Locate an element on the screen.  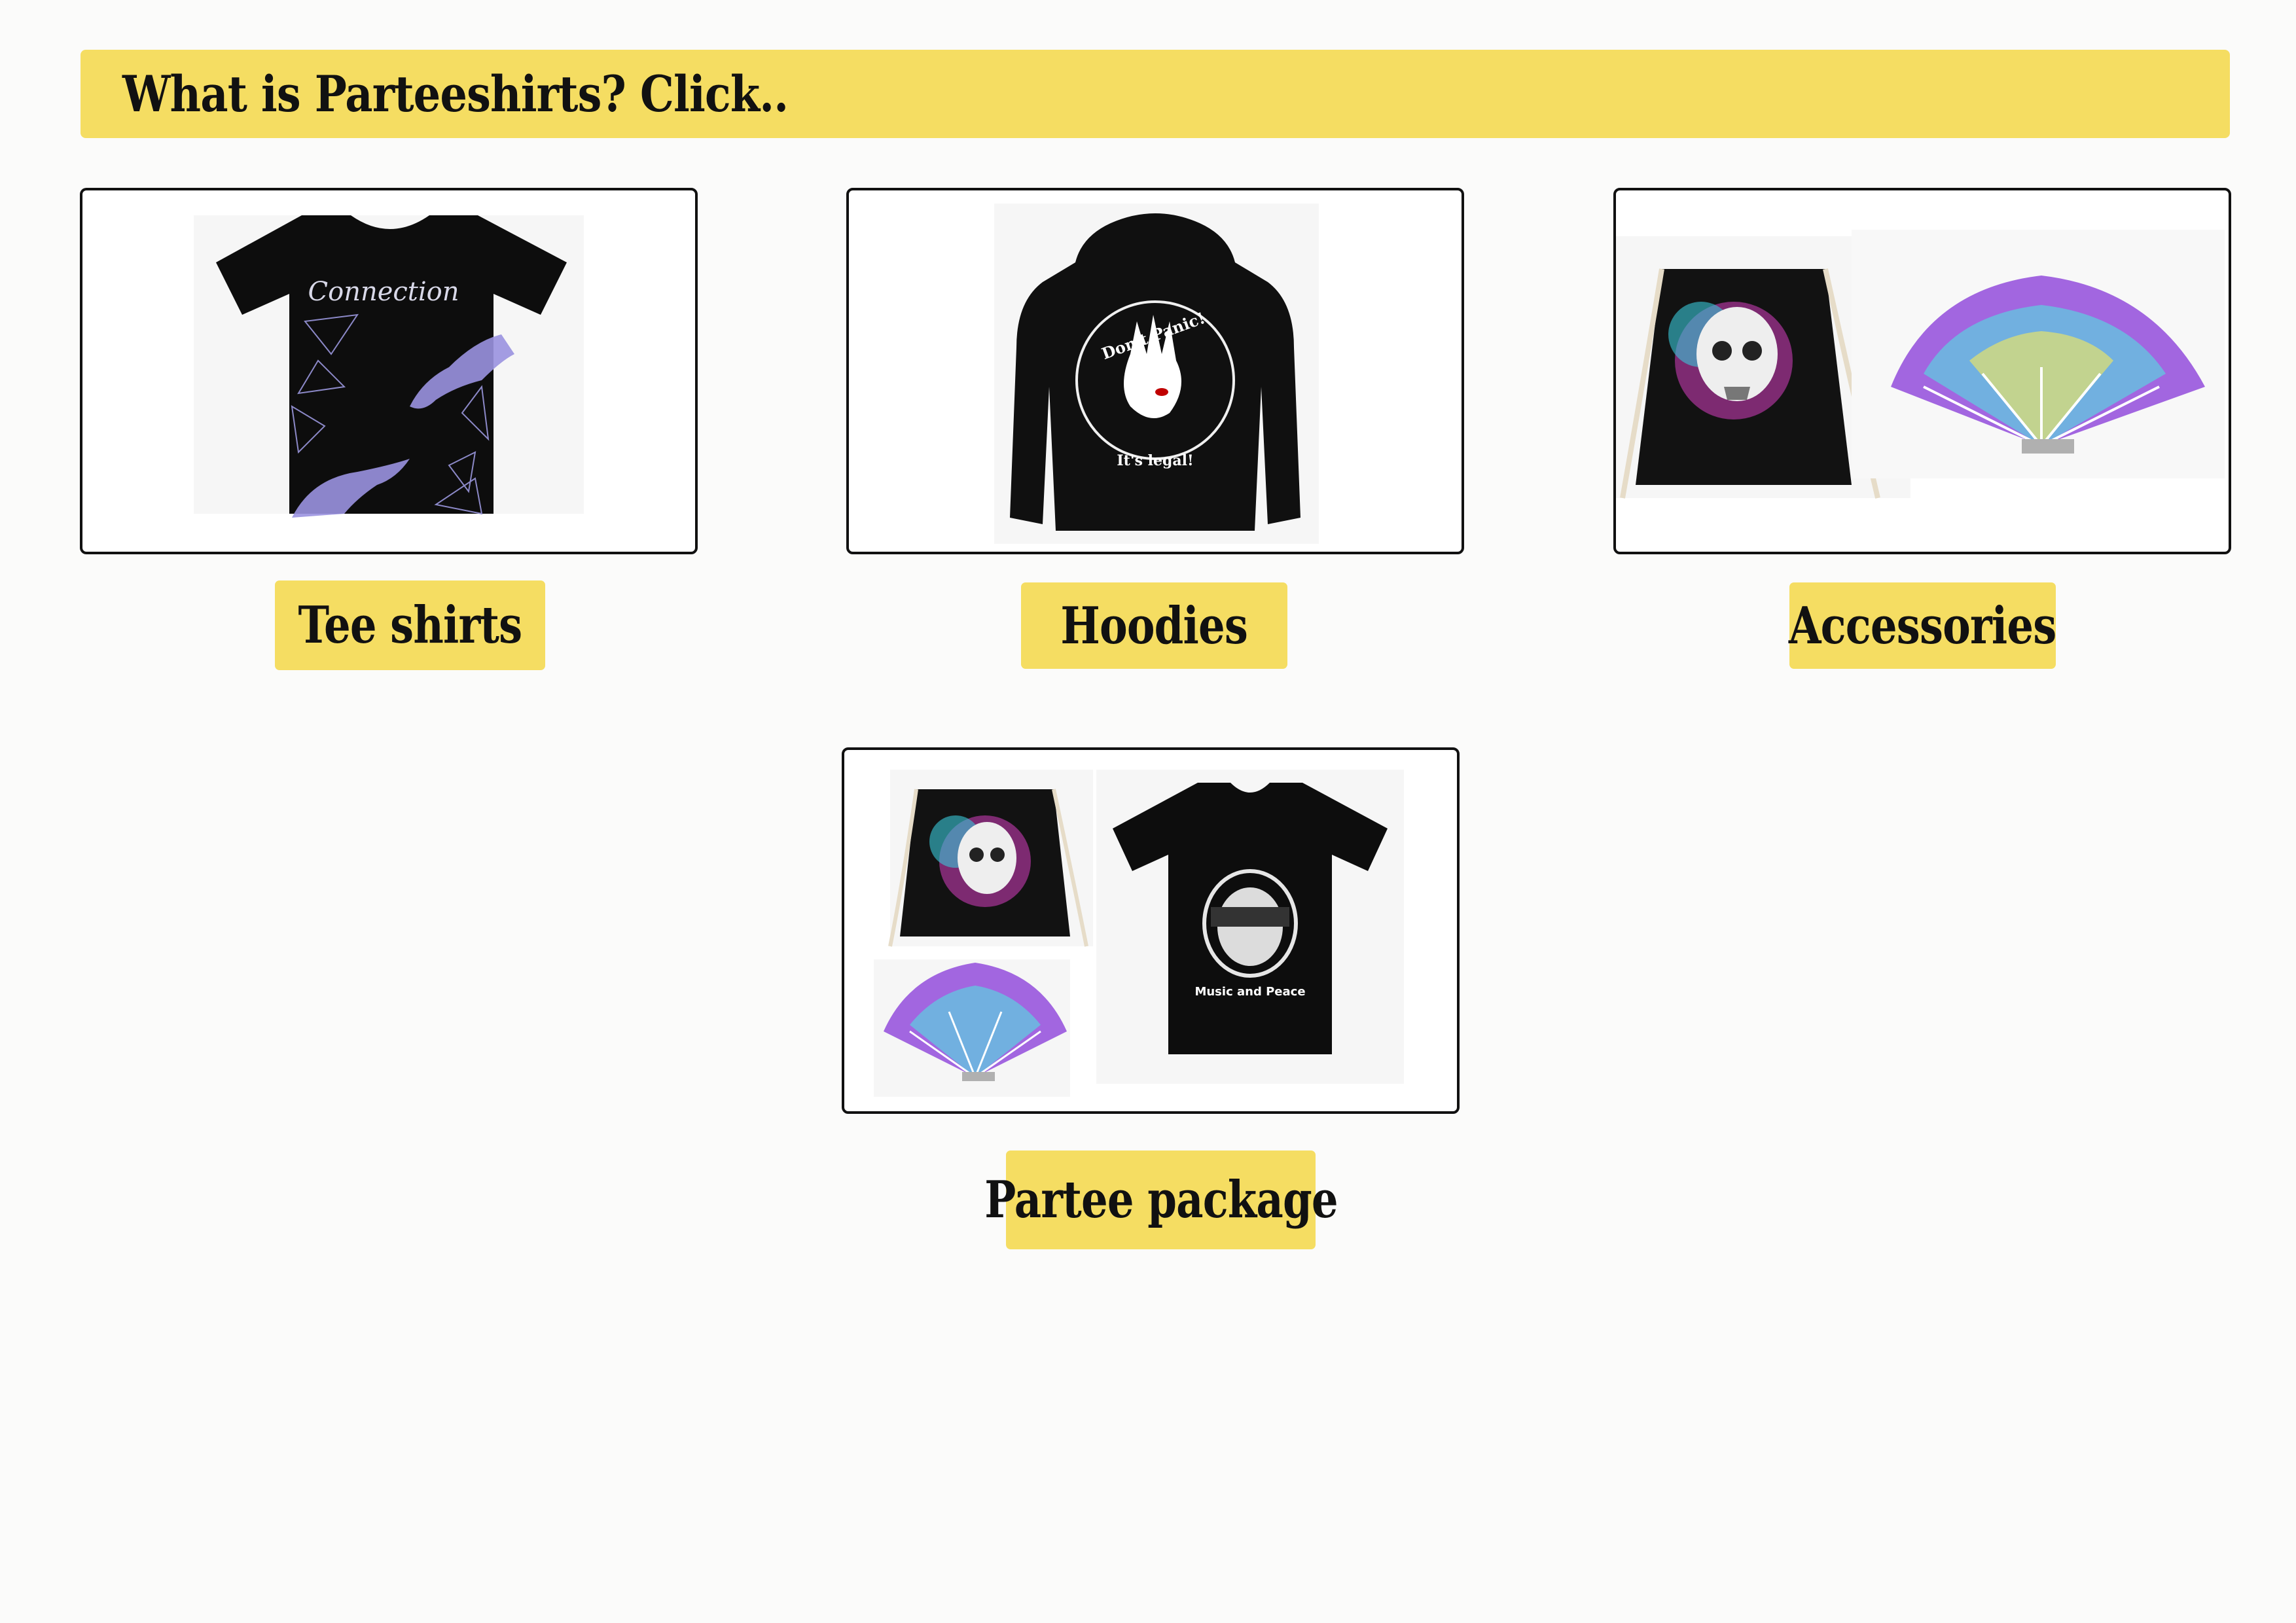
intro-banner: What is Parteeshirts? Click.. is located at coordinates (1155, 94).